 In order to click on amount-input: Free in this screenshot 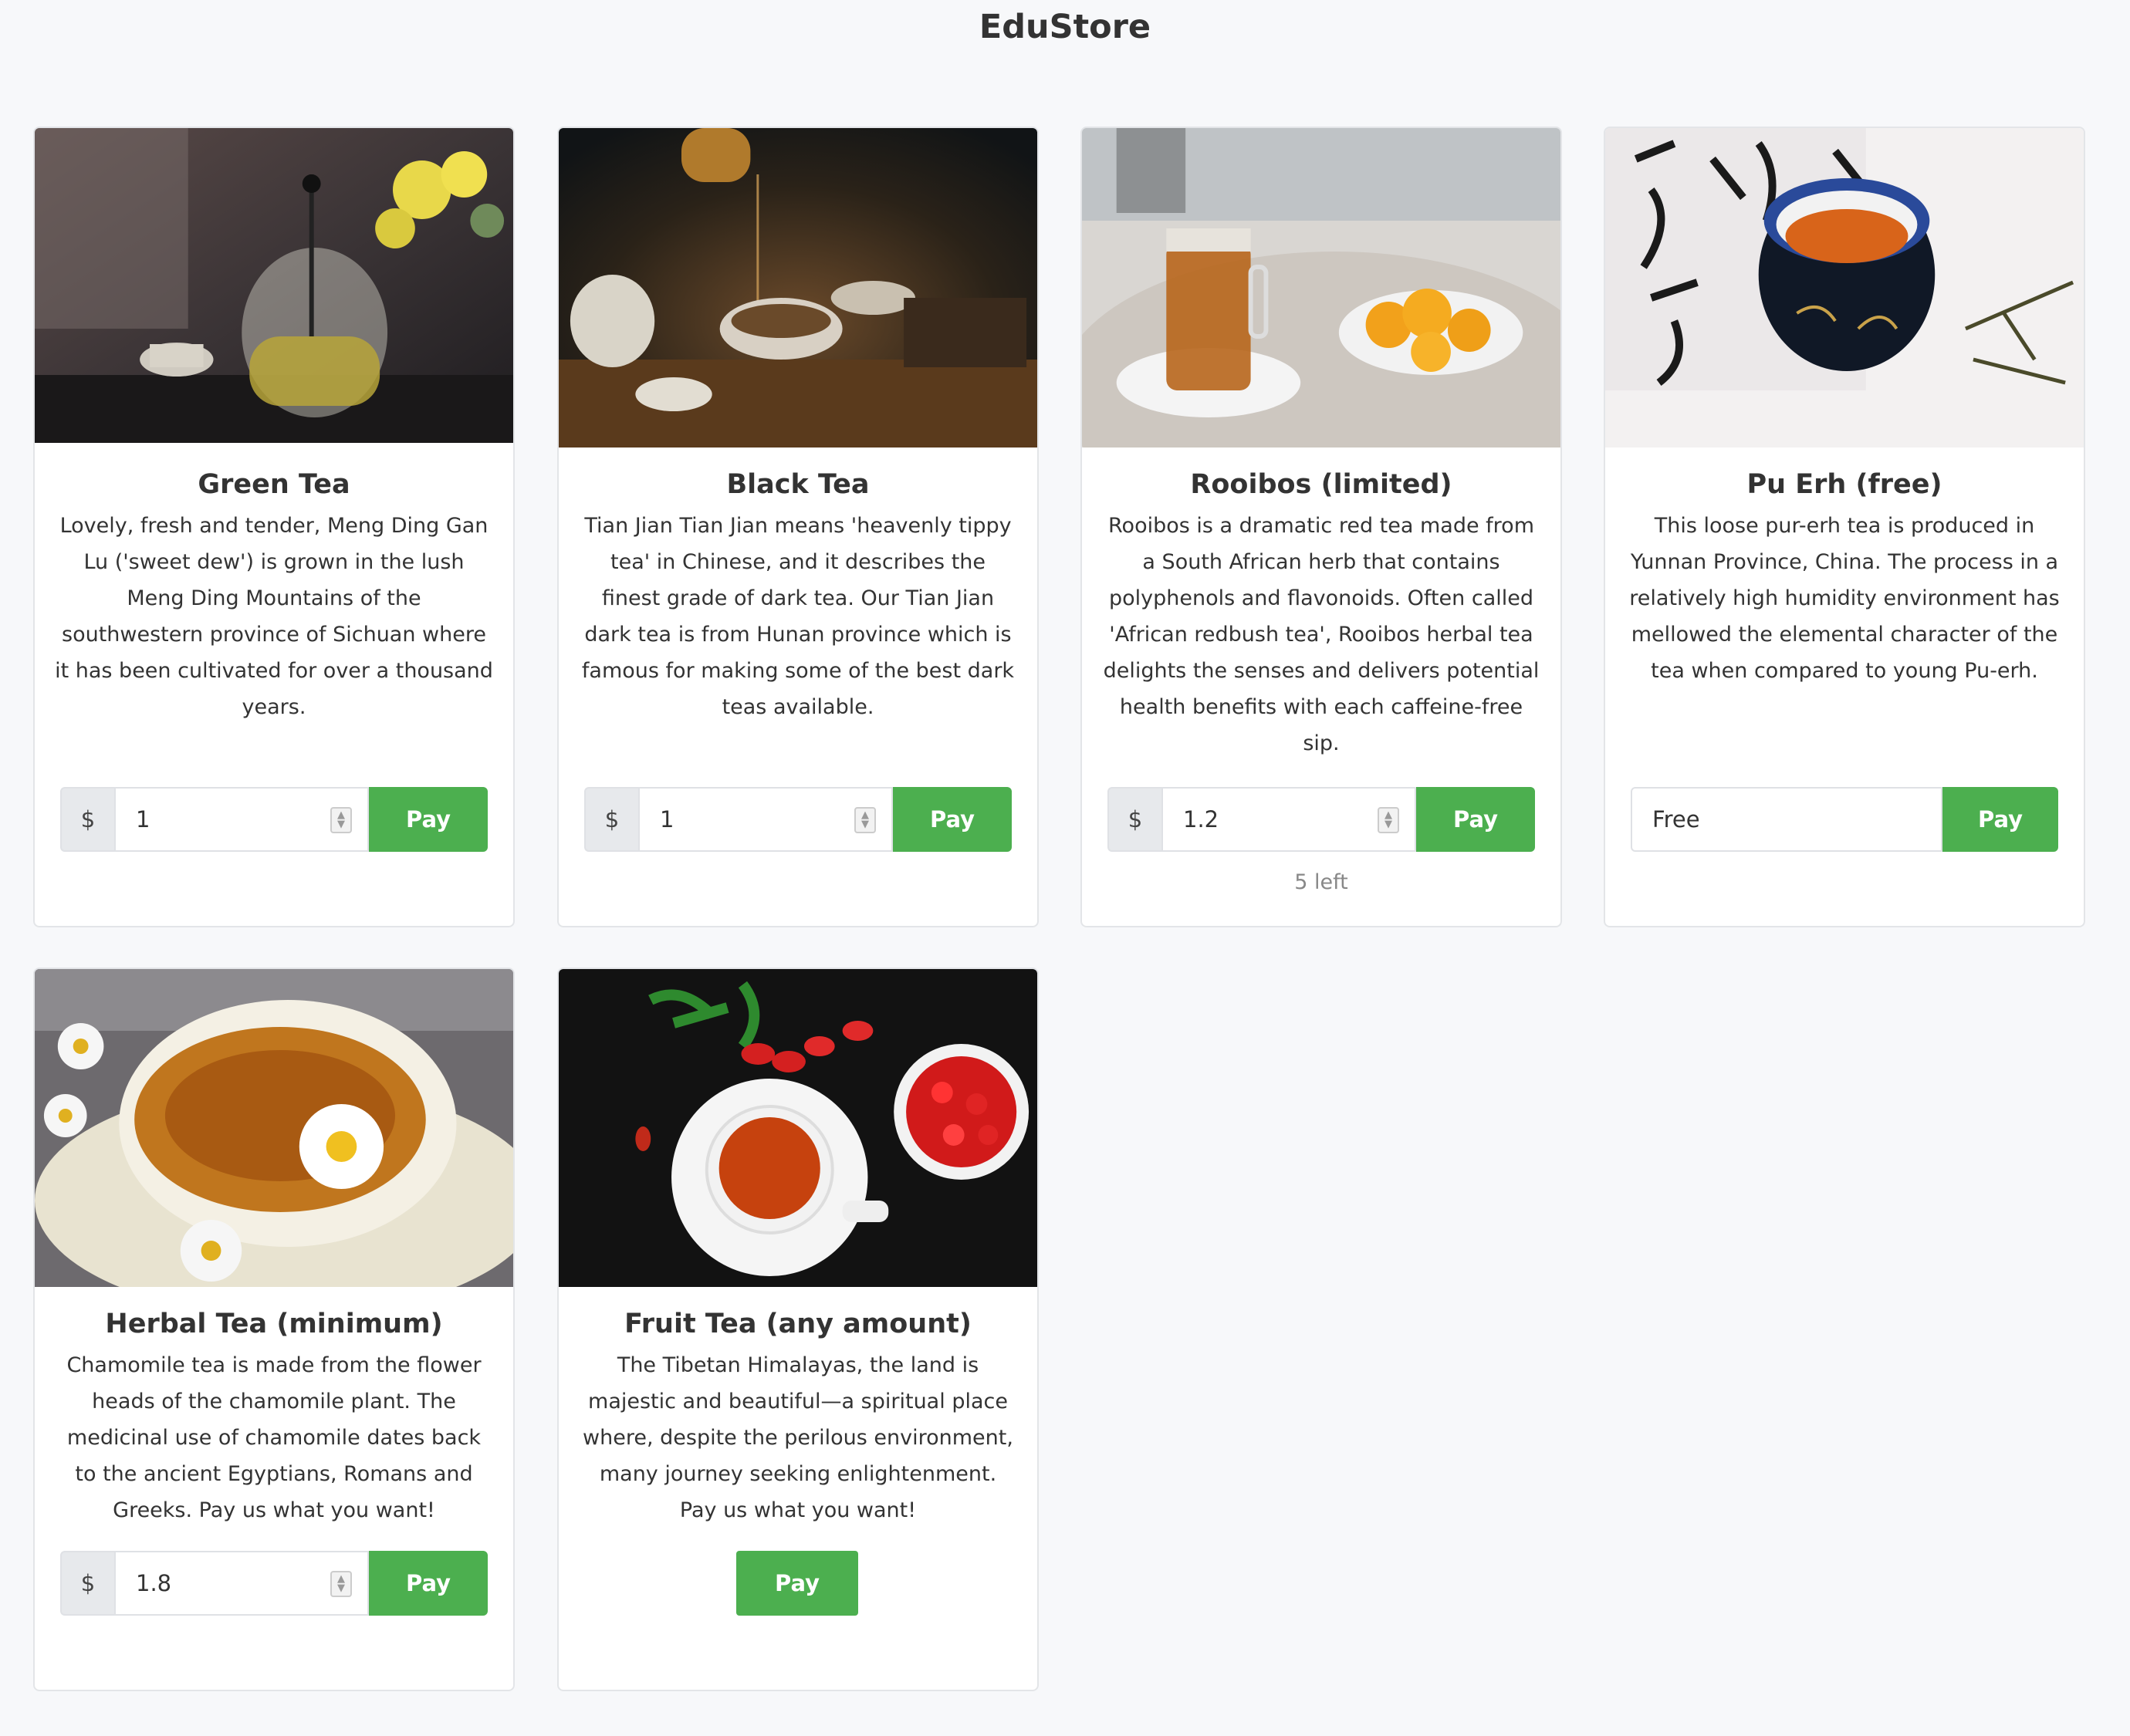, I will do `click(1786, 819)`.